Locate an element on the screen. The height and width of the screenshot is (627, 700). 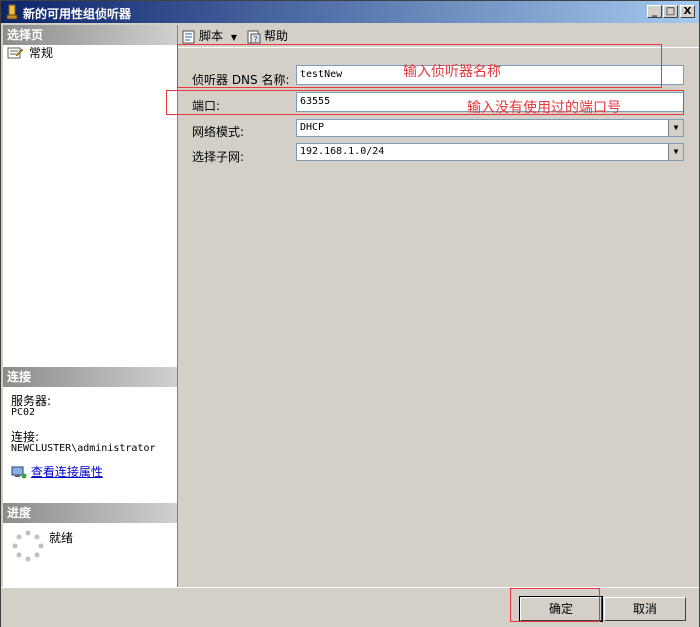
progress-status: 就绪 is located at coordinates (61, 538).